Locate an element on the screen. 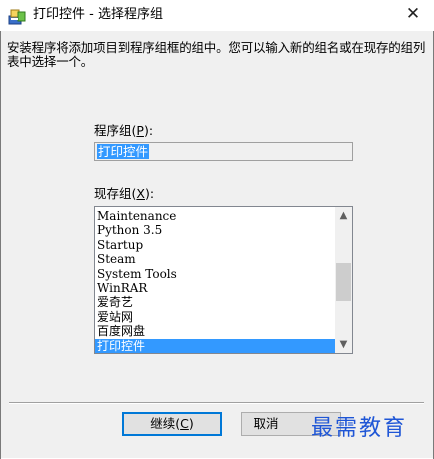  list-scrollbar: ▲ ▼ is located at coordinates (343, 280).